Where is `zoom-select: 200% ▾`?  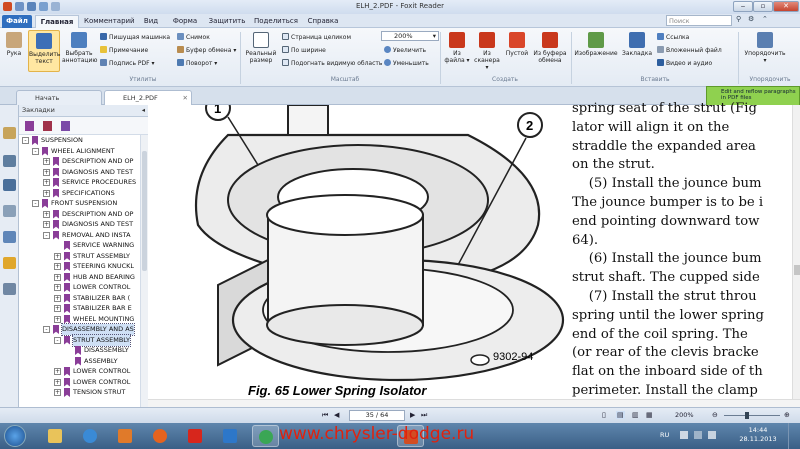
zoom-select: 200% ▾ is located at coordinates (410, 36).